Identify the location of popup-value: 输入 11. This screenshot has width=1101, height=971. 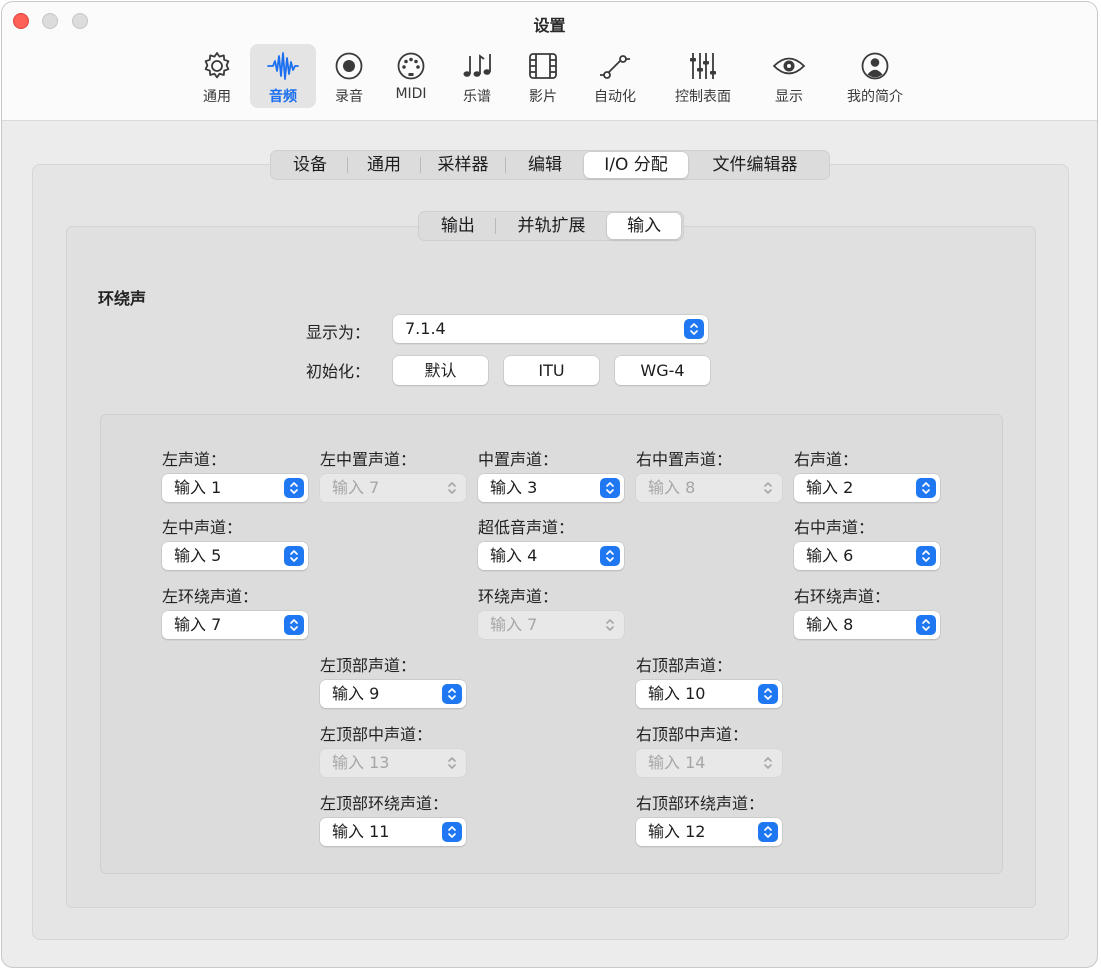
(361, 831).